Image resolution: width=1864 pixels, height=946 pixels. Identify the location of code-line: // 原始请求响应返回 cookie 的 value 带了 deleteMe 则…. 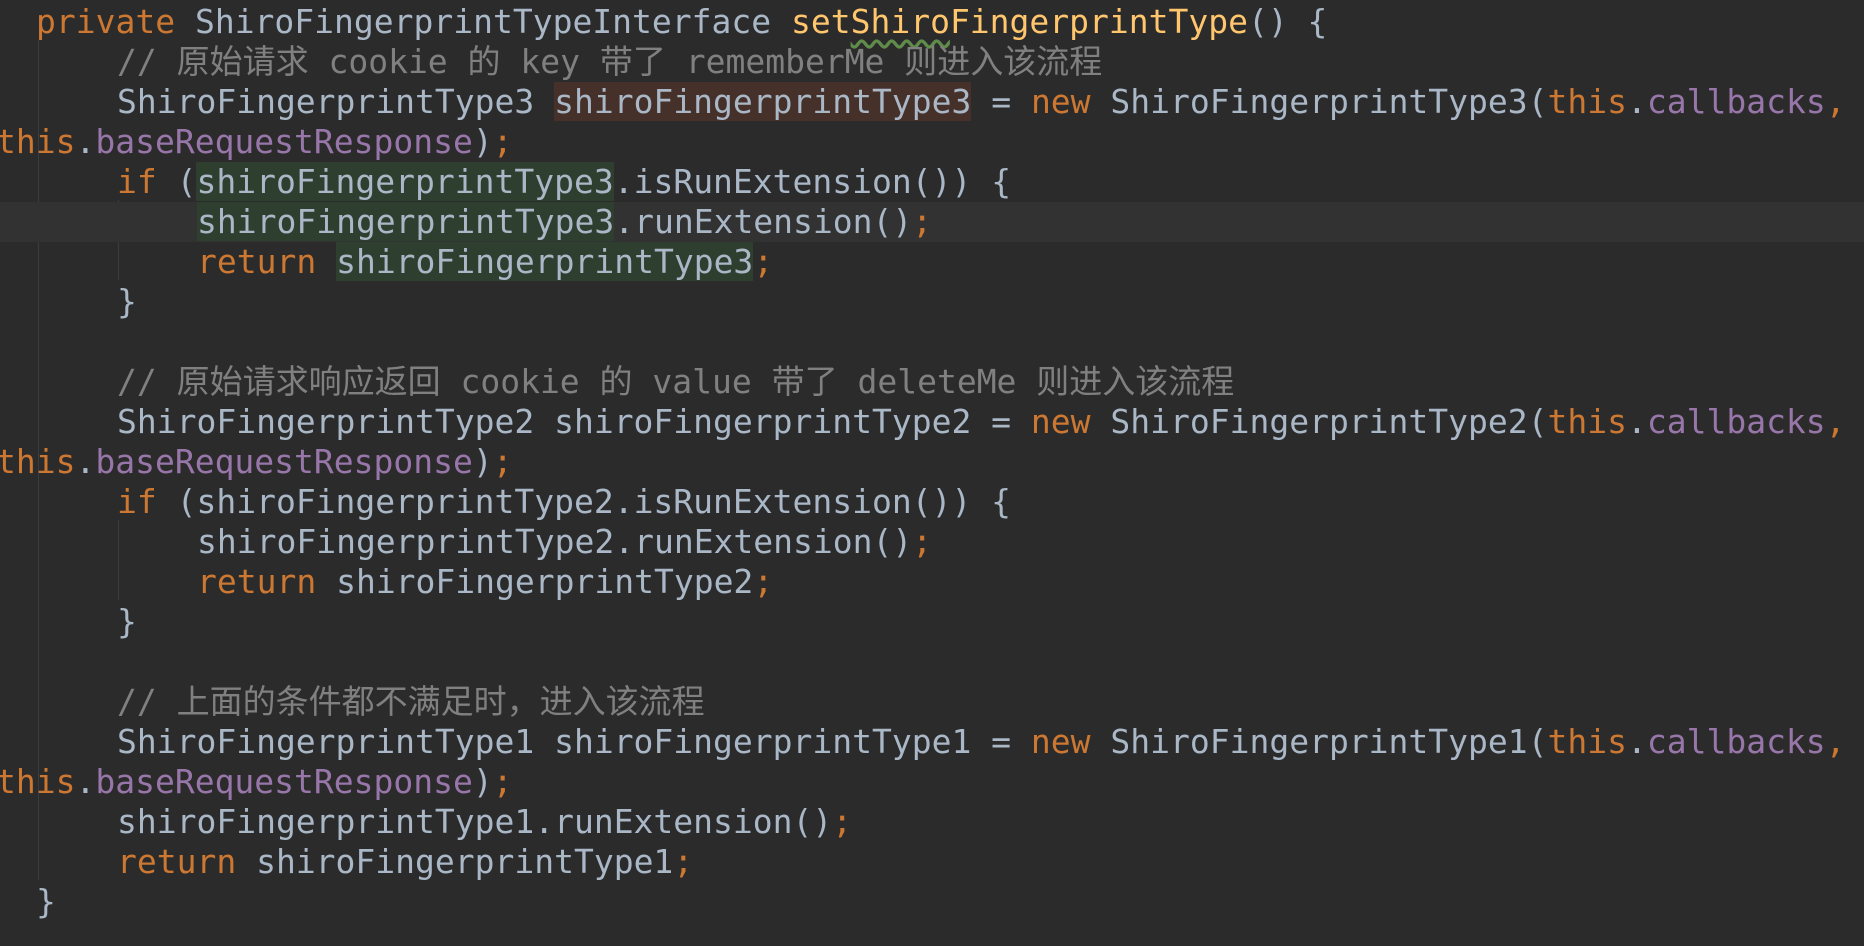
(932, 382).